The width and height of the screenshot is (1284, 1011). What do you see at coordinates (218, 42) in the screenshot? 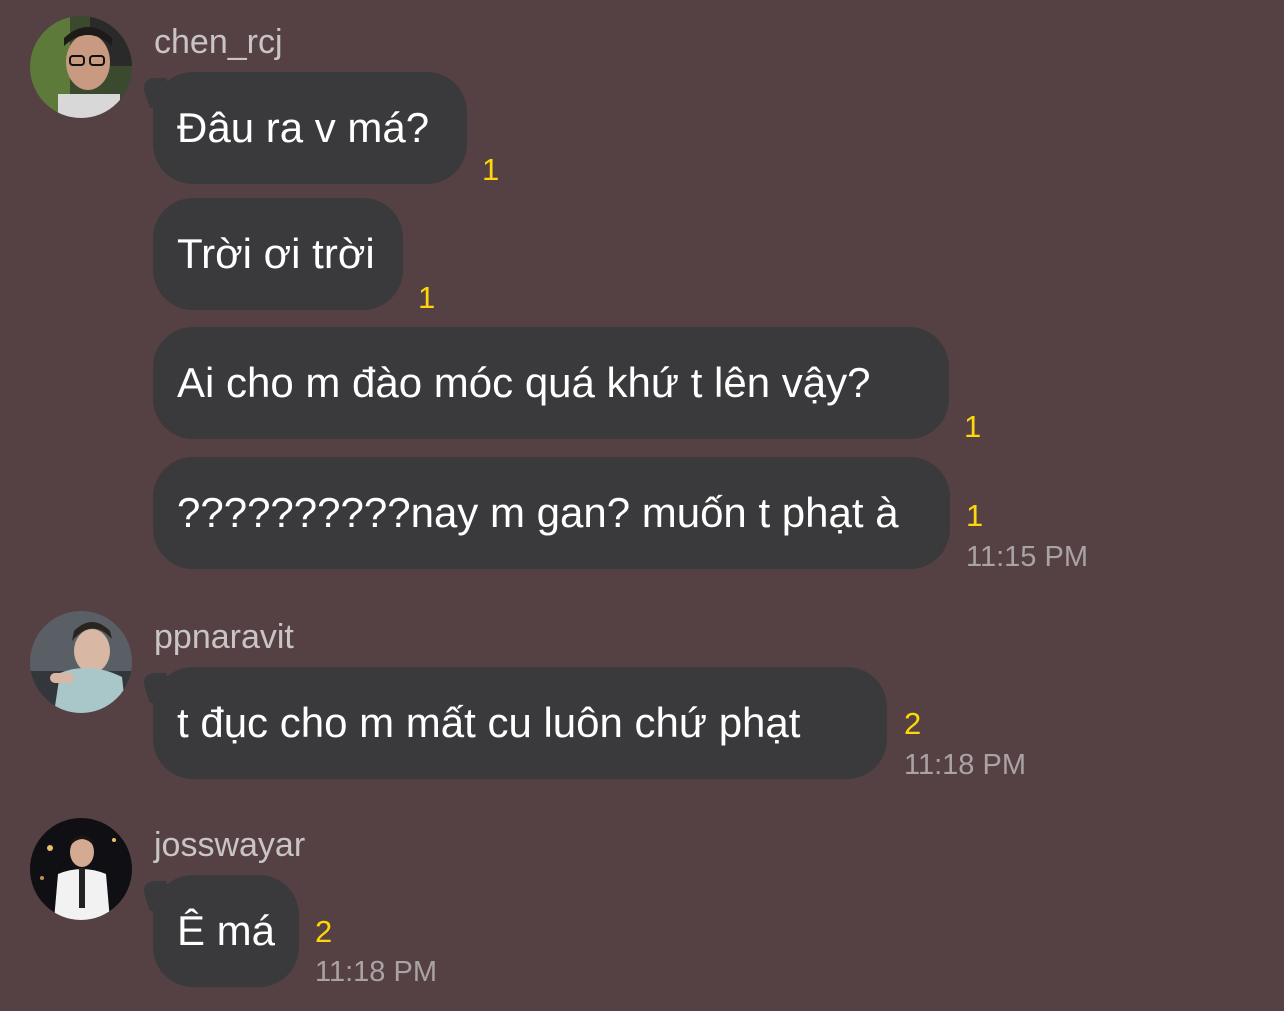
I see `username-chen-rcj: chen_rcj` at bounding box center [218, 42].